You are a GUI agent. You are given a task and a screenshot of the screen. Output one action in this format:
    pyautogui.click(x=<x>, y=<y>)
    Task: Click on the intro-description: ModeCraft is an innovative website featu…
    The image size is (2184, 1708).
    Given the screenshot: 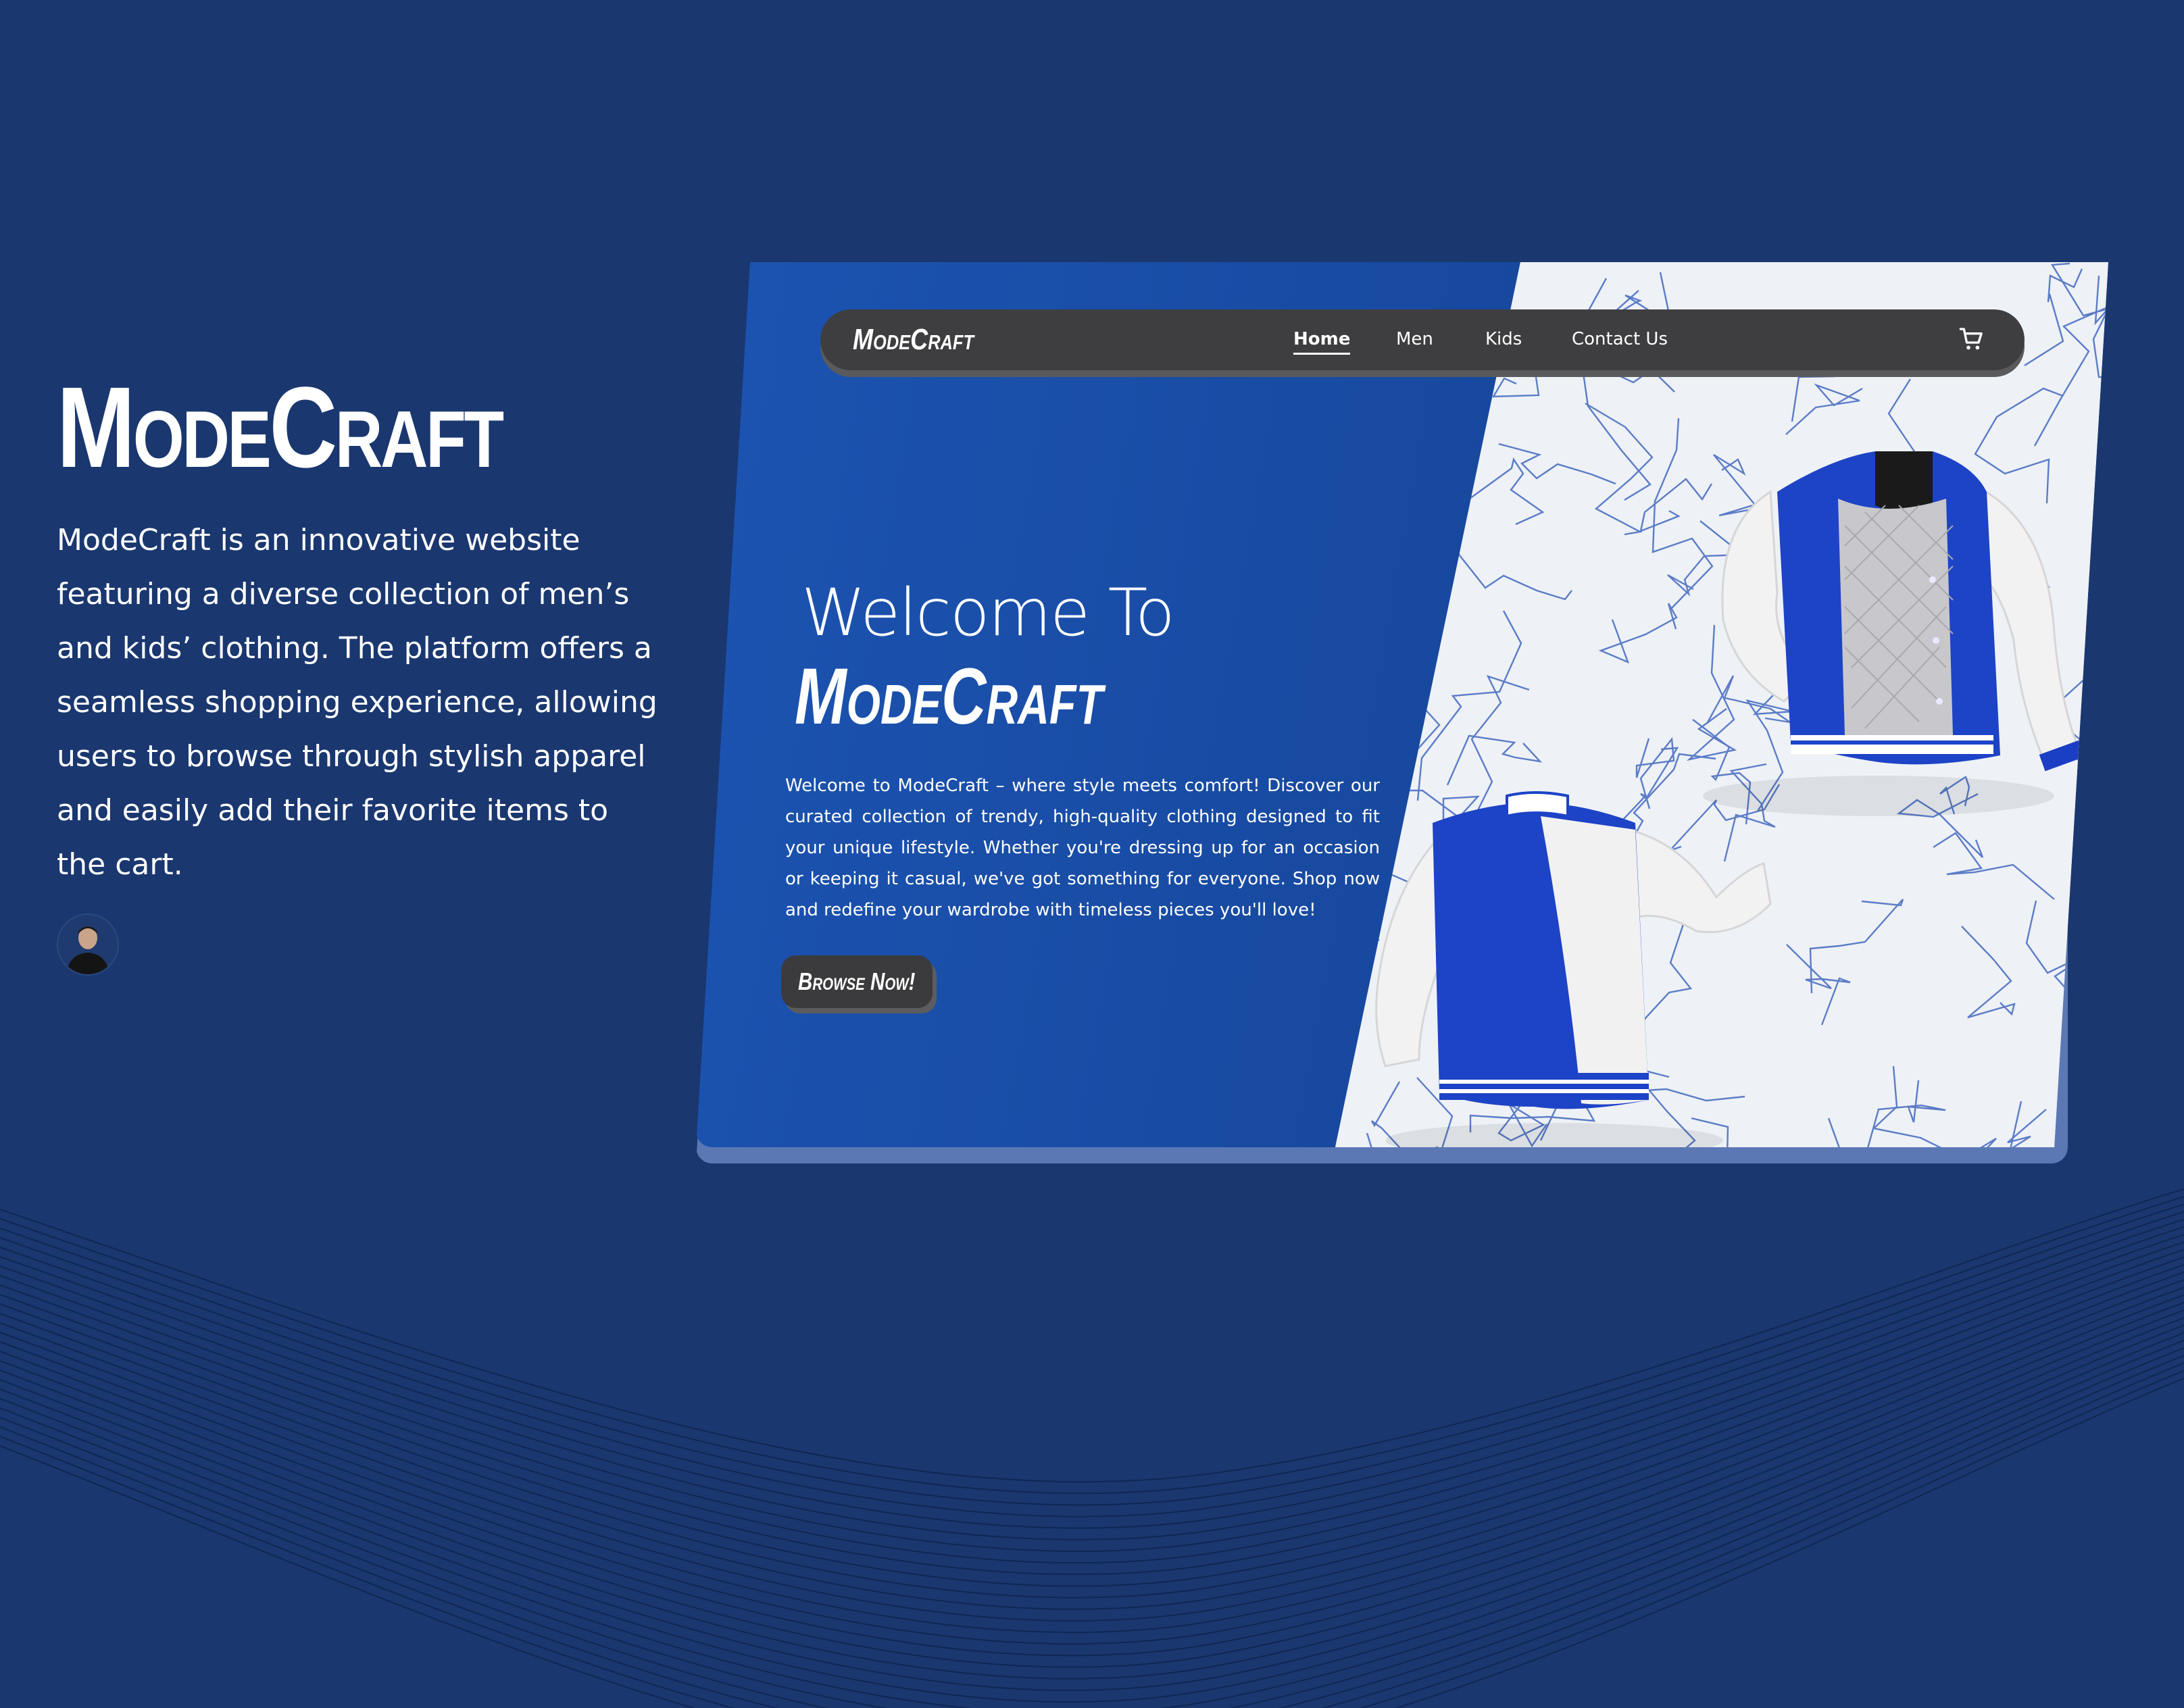 What is the action you would take?
    pyautogui.click(x=357, y=703)
    